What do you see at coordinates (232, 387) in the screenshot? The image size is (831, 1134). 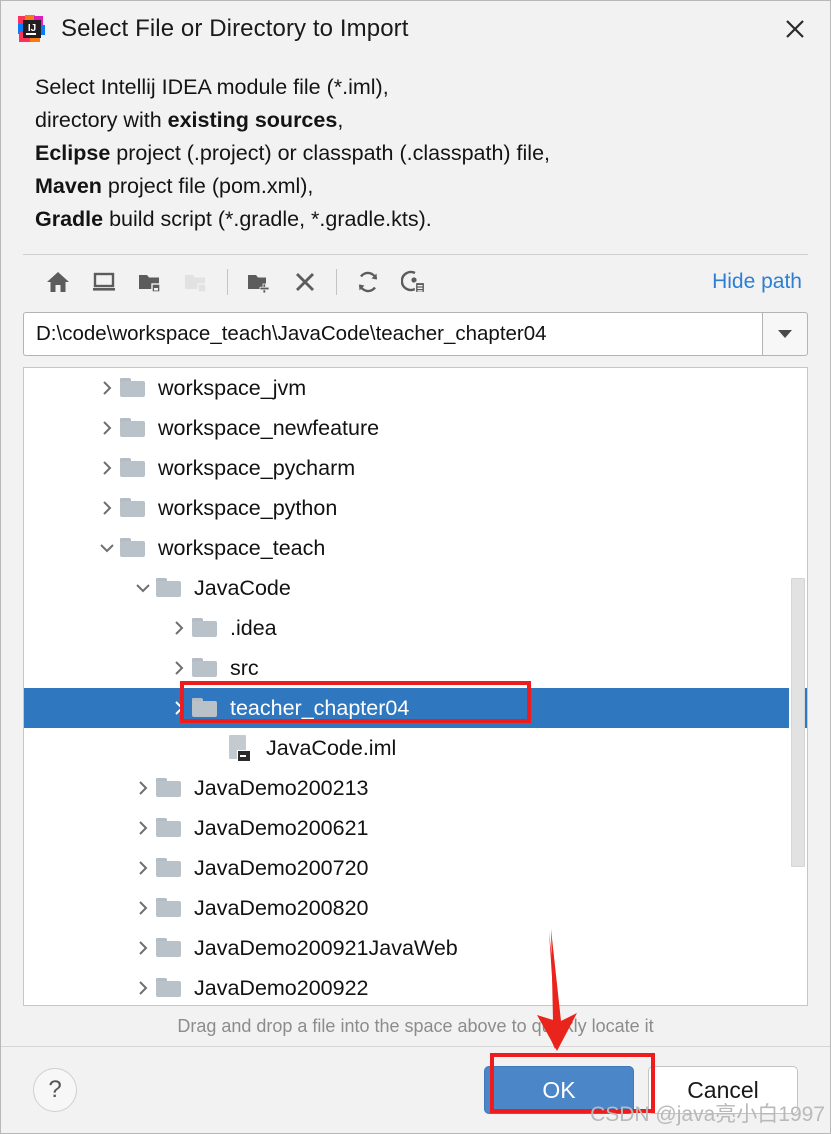 I see `tree-row-label: workspace_jvm` at bounding box center [232, 387].